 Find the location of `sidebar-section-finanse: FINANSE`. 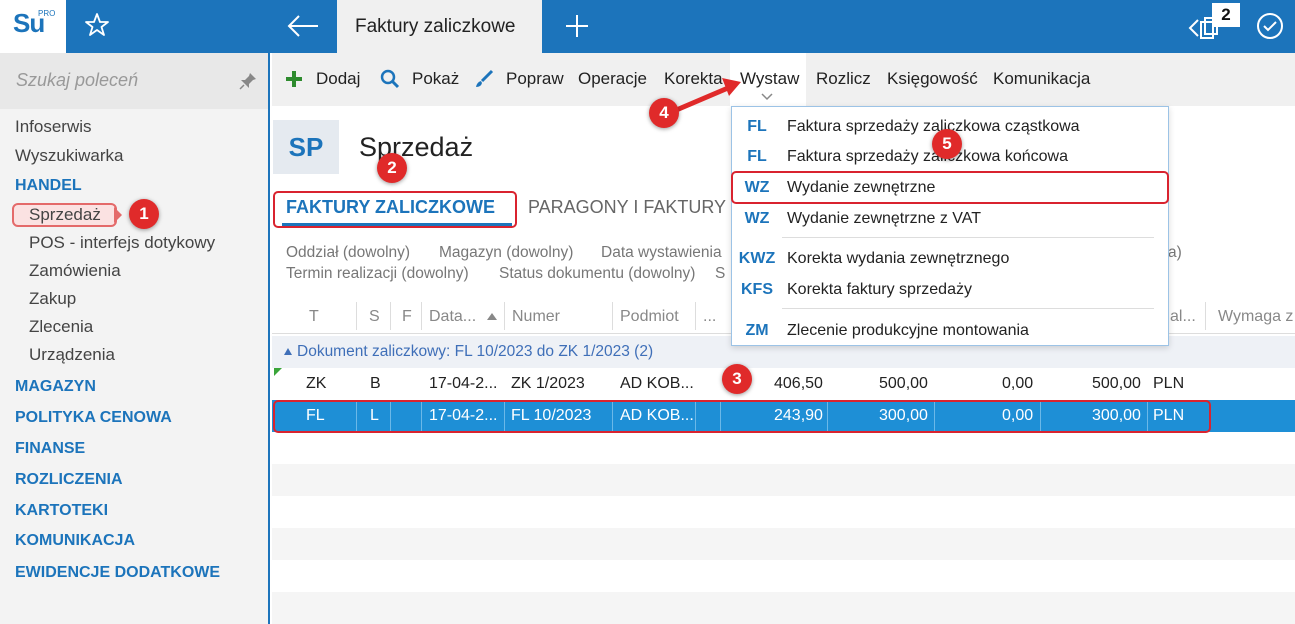

sidebar-section-finanse: FINANSE is located at coordinates (50, 449).